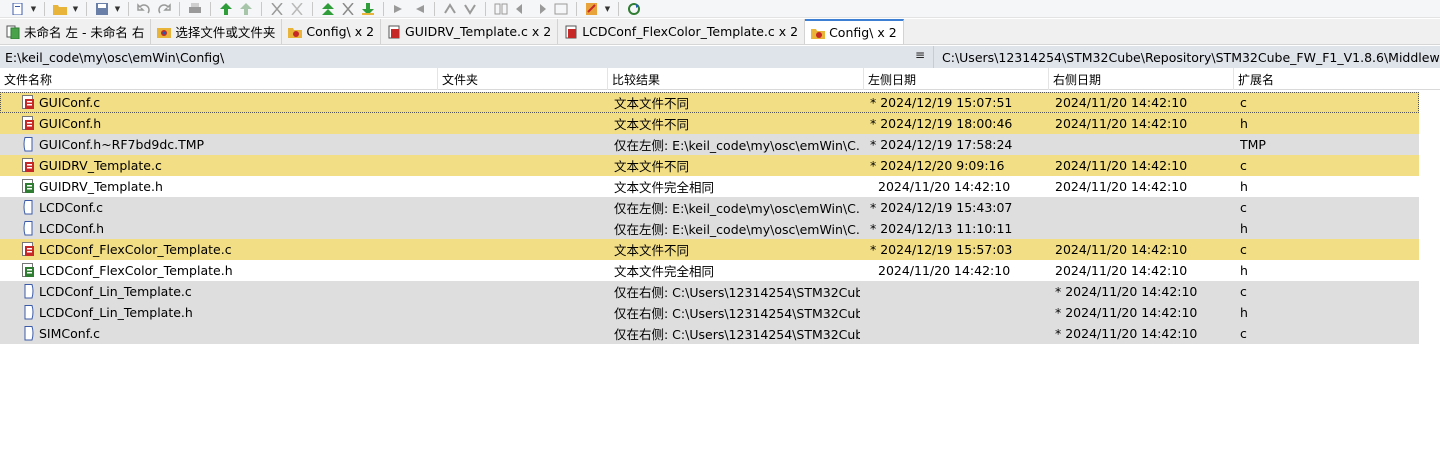 The image size is (1440, 459). Describe the element at coordinates (920, 55) in the screenshot. I see `path-menu-icon: ≡` at that location.